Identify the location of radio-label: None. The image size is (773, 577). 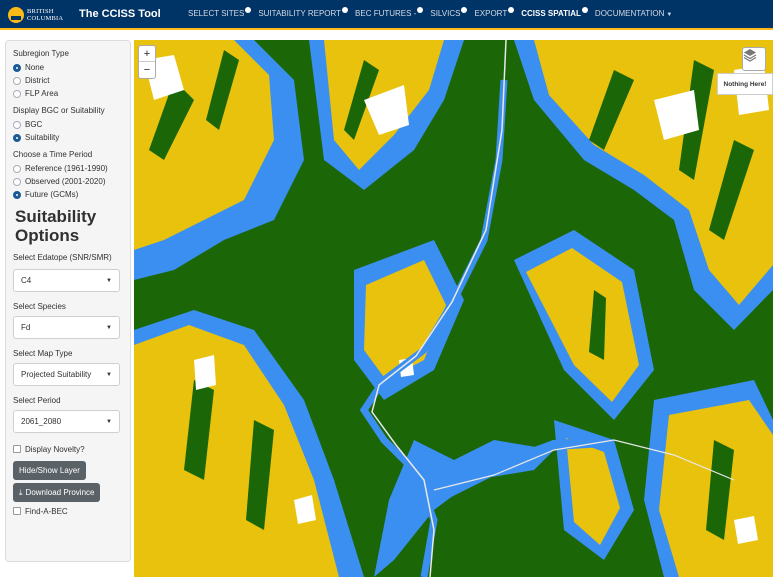
(35, 67).